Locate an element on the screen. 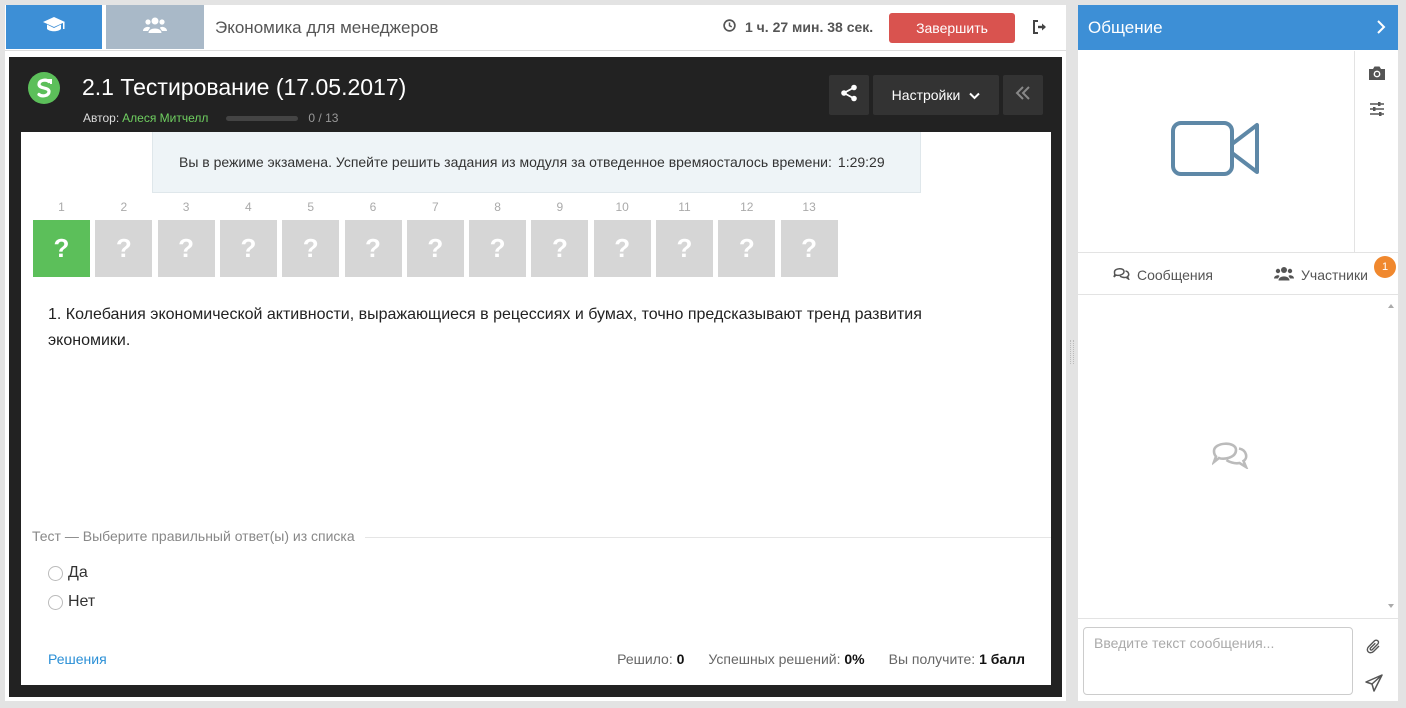  exam-timer: 1 ч. 27 мин. 38 сек. is located at coordinates (798, 27).